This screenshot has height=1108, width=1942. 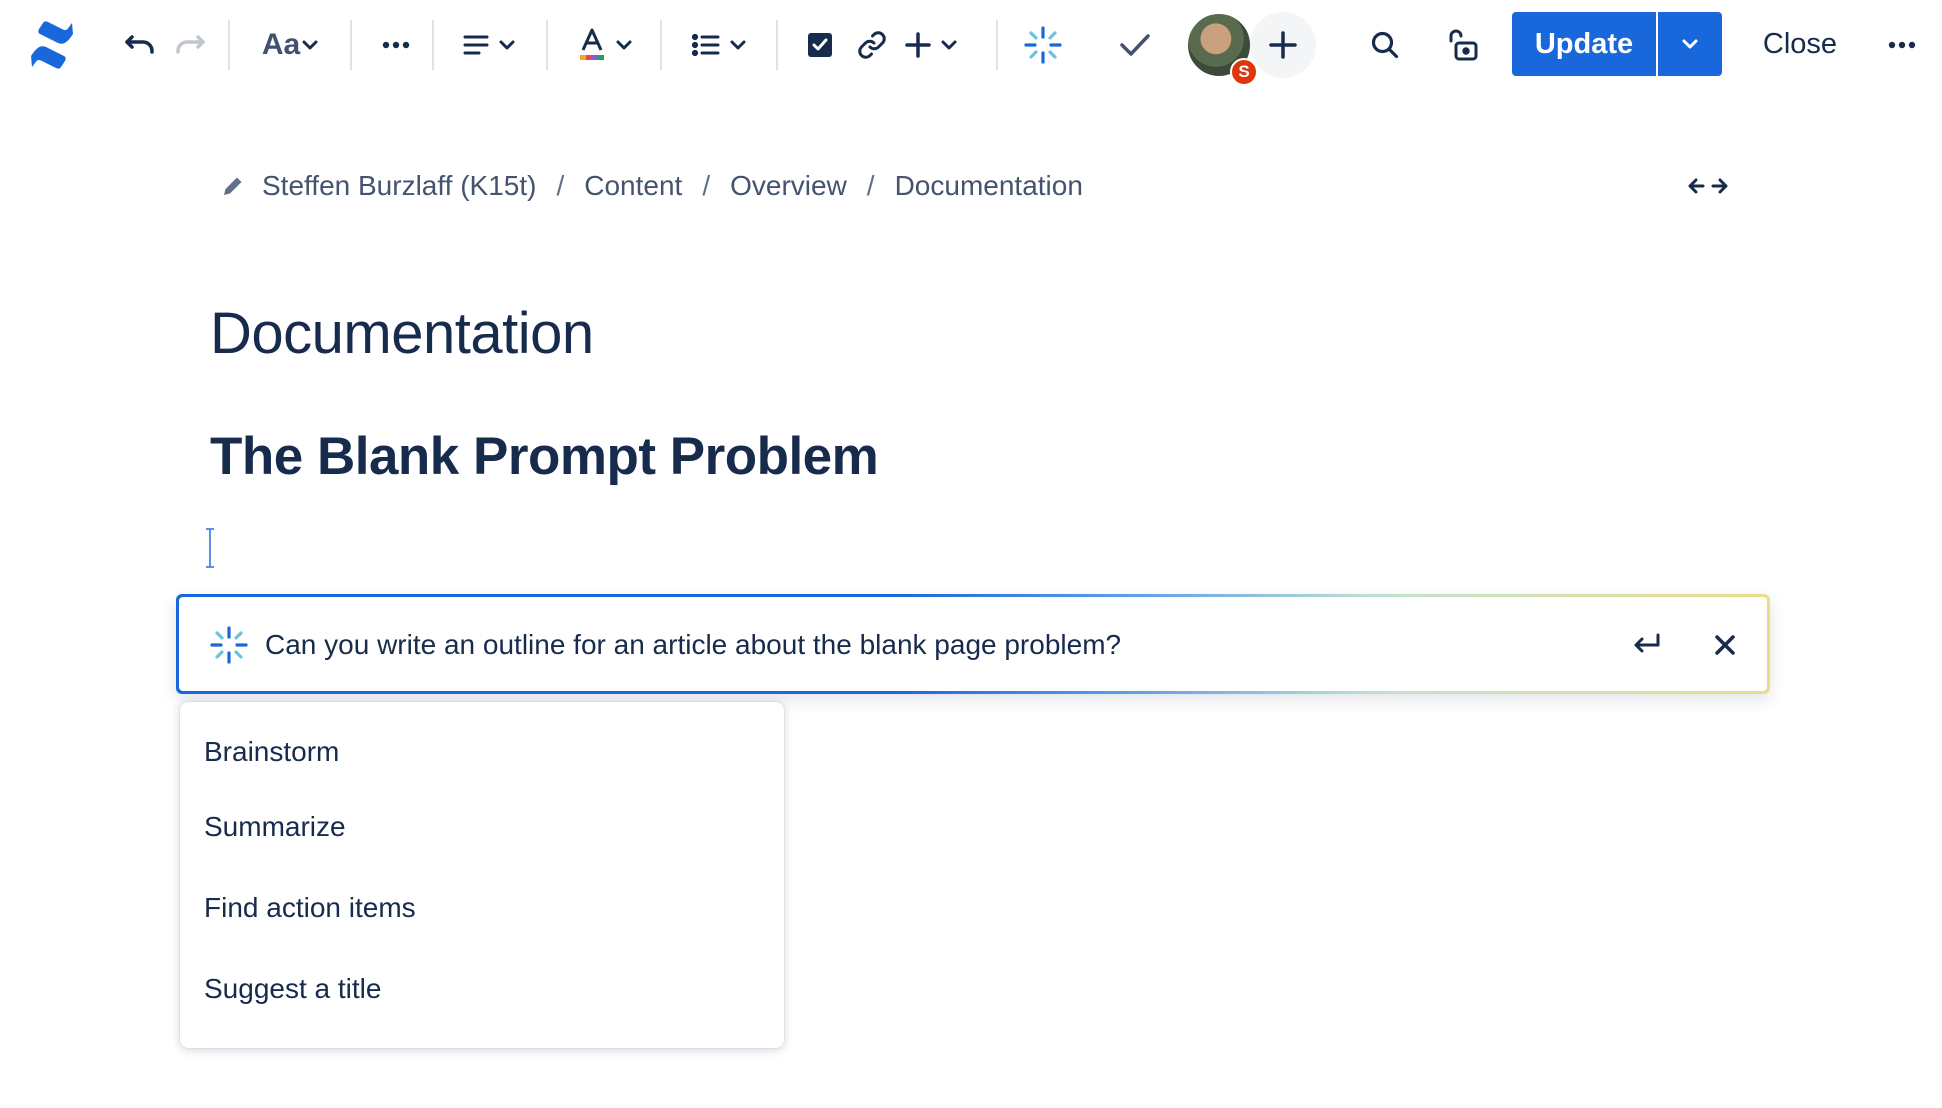 I want to click on invite-button, so click(x=1283, y=45).